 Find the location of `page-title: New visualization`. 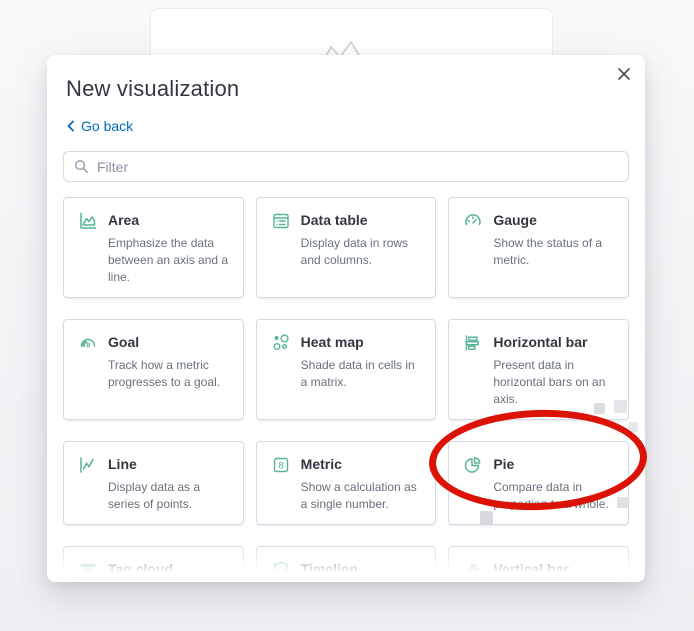

page-title: New visualization is located at coordinates (153, 88).